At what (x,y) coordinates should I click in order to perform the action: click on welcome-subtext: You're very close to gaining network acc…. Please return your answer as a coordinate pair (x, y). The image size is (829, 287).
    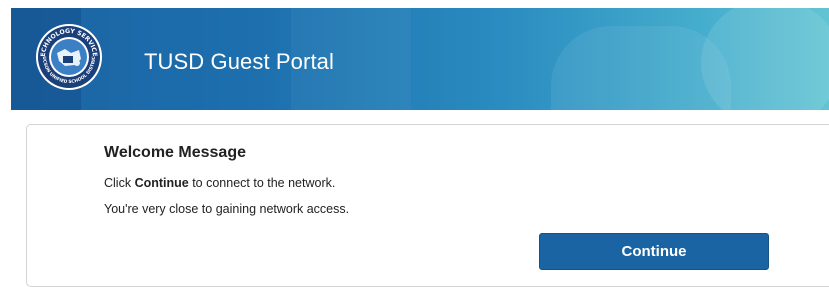
    Looking at the image, I should click on (227, 209).